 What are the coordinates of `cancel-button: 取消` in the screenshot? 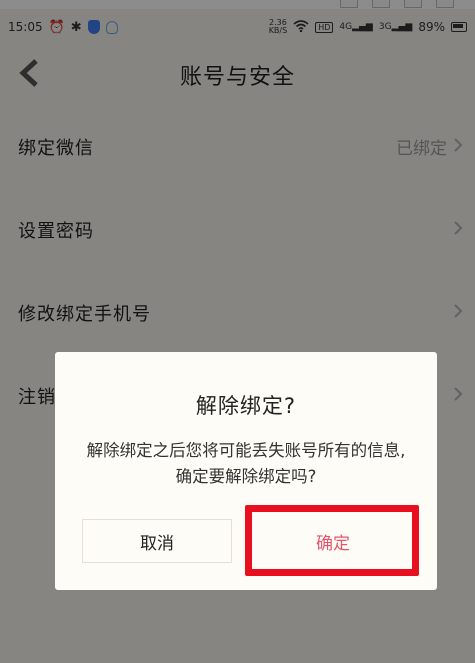 It's located at (157, 541).